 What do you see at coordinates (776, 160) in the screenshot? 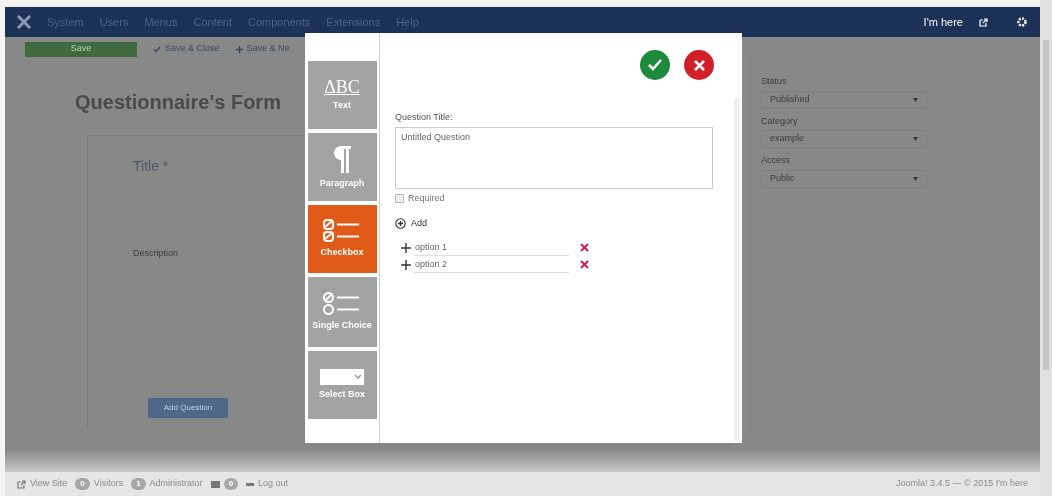
I see `field-label: Access` at bounding box center [776, 160].